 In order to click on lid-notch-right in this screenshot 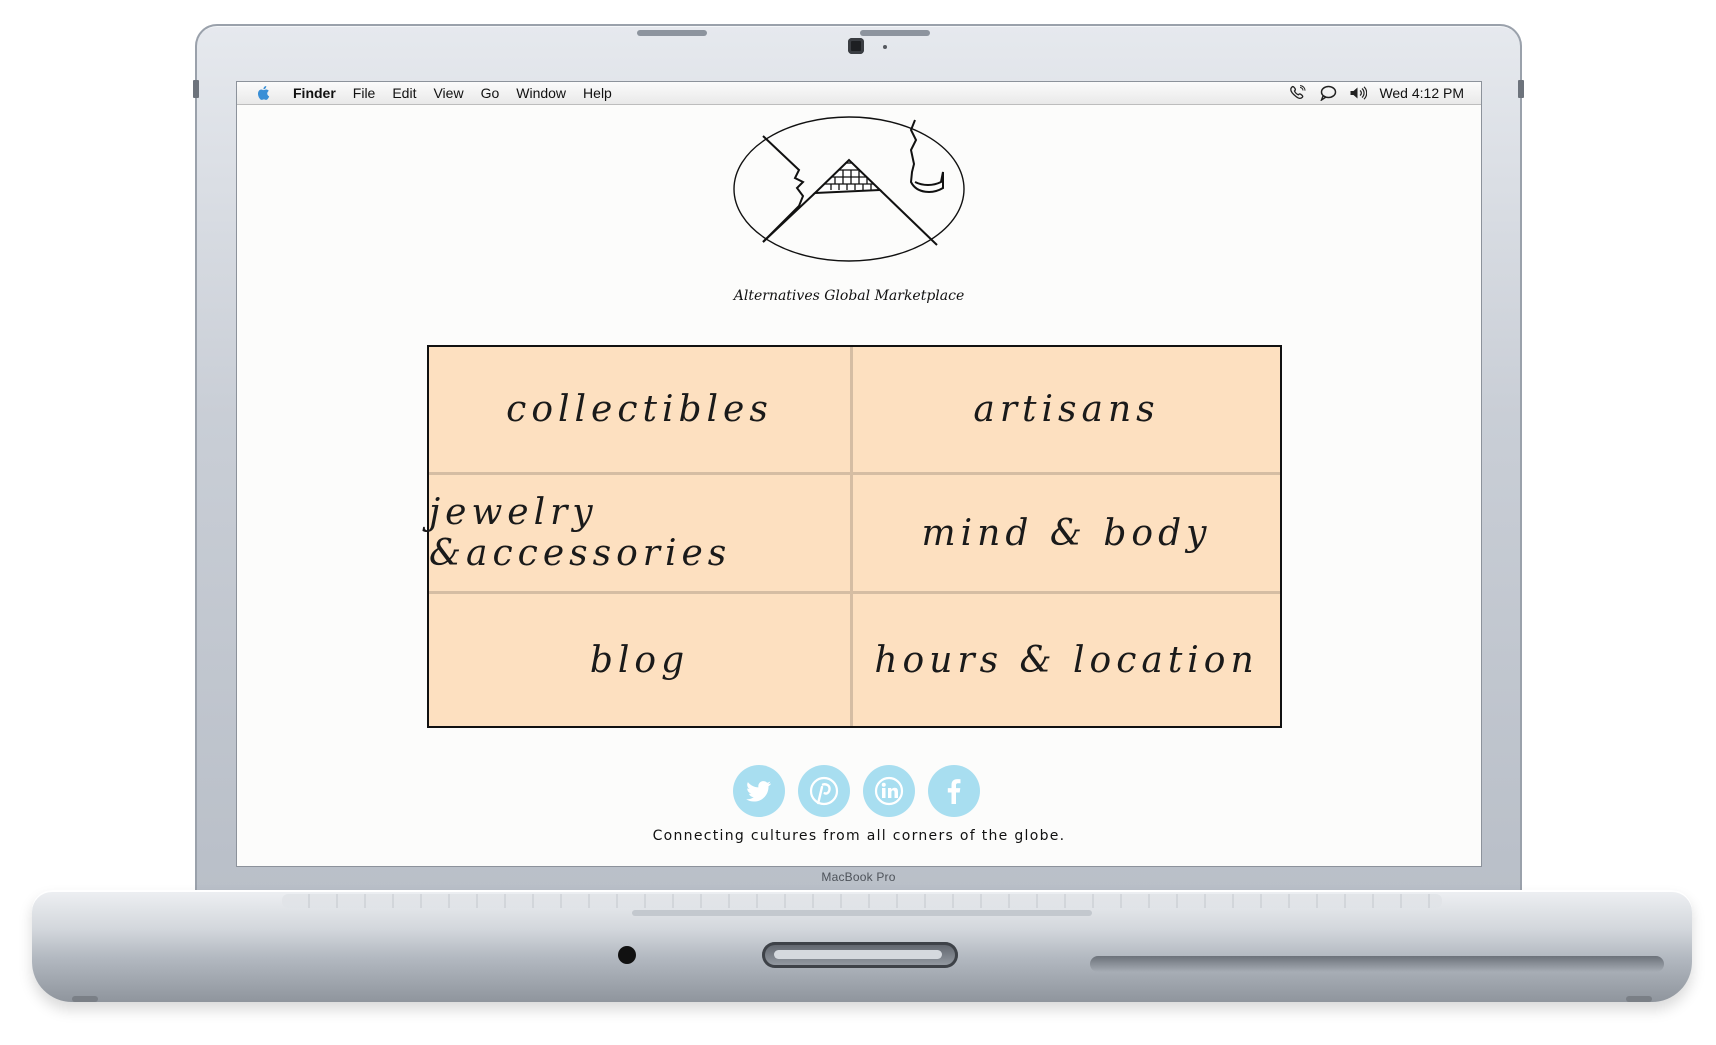, I will do `click(895, 33)`.